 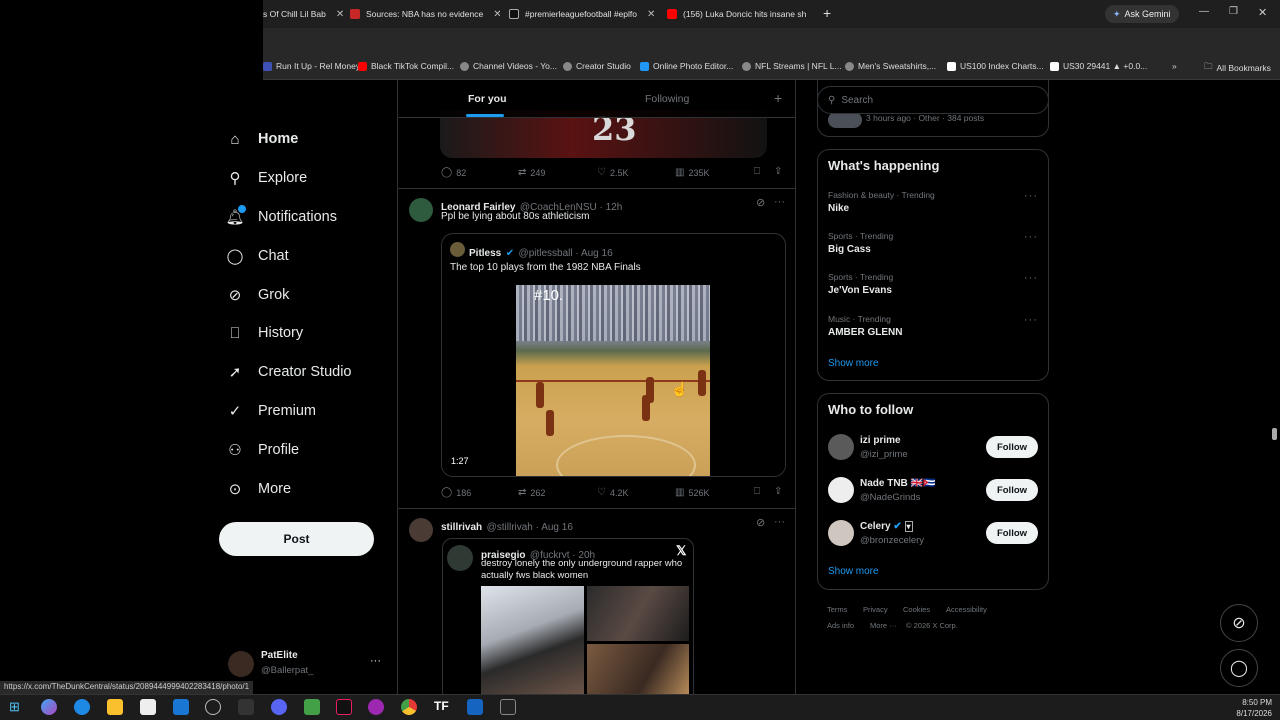 I want to click on nav-more: ⊙ More, so click(x=258, y=489).